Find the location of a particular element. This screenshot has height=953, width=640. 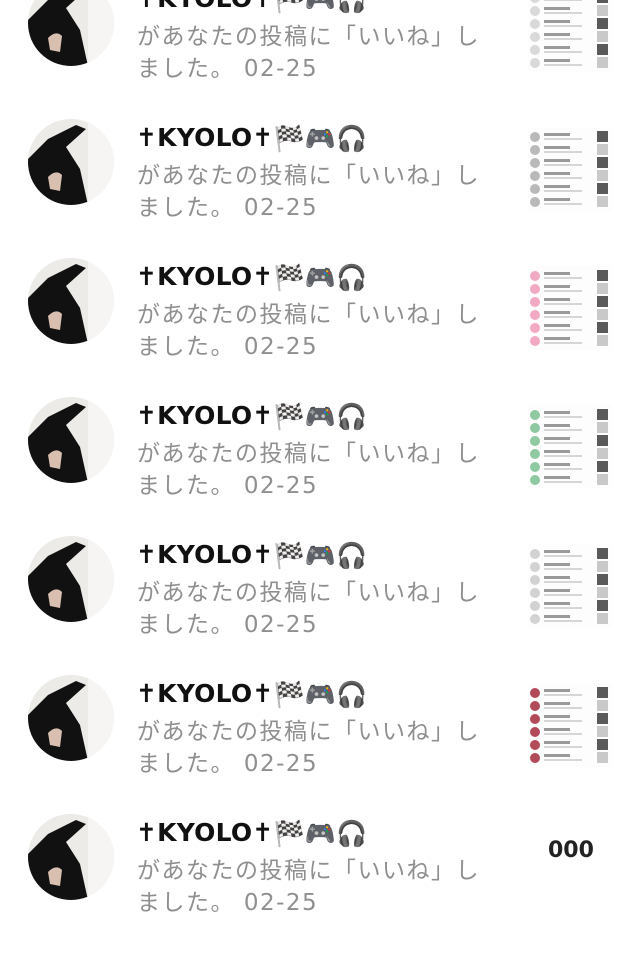

headphones-icon: 🎧 is located at coordinates (352, 277).